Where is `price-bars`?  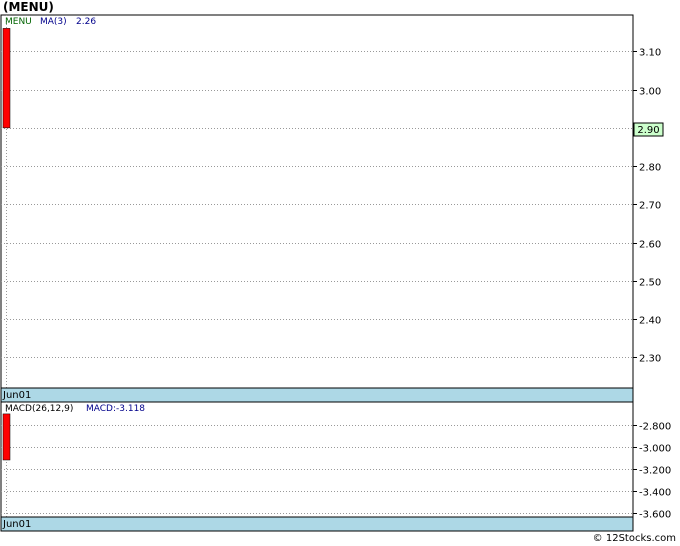 price-bars is located at coordinates (6, 78).